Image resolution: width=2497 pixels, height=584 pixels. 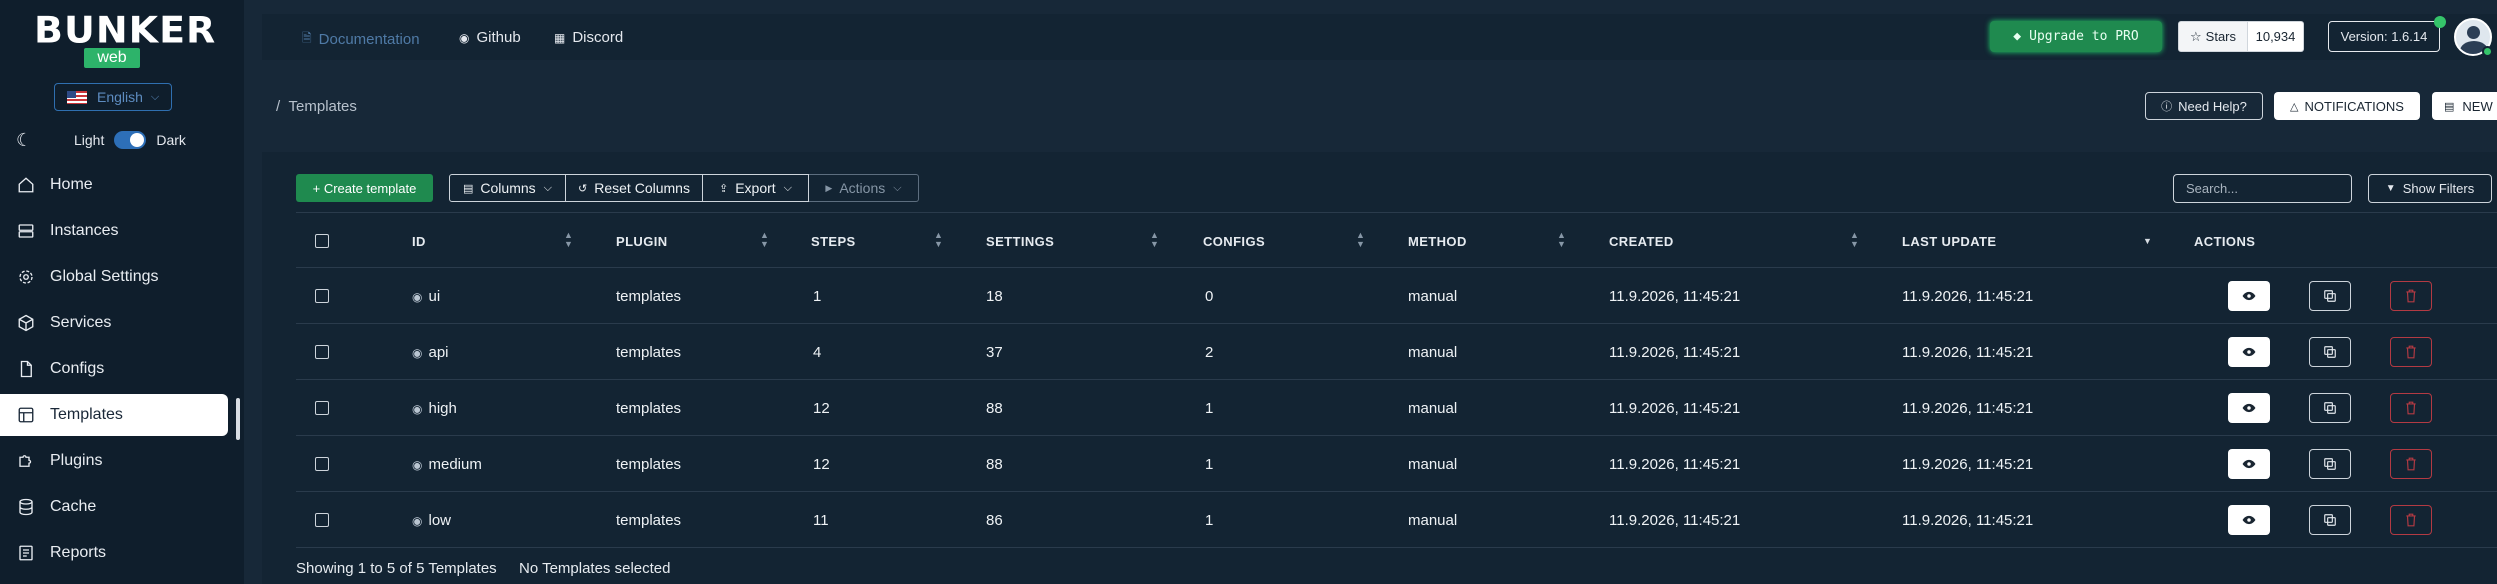 What do you see at coordinates (642, 241) in the screenshot?
I see `column-header-plugin: PLUGIN` at bounding box center [642, 241].